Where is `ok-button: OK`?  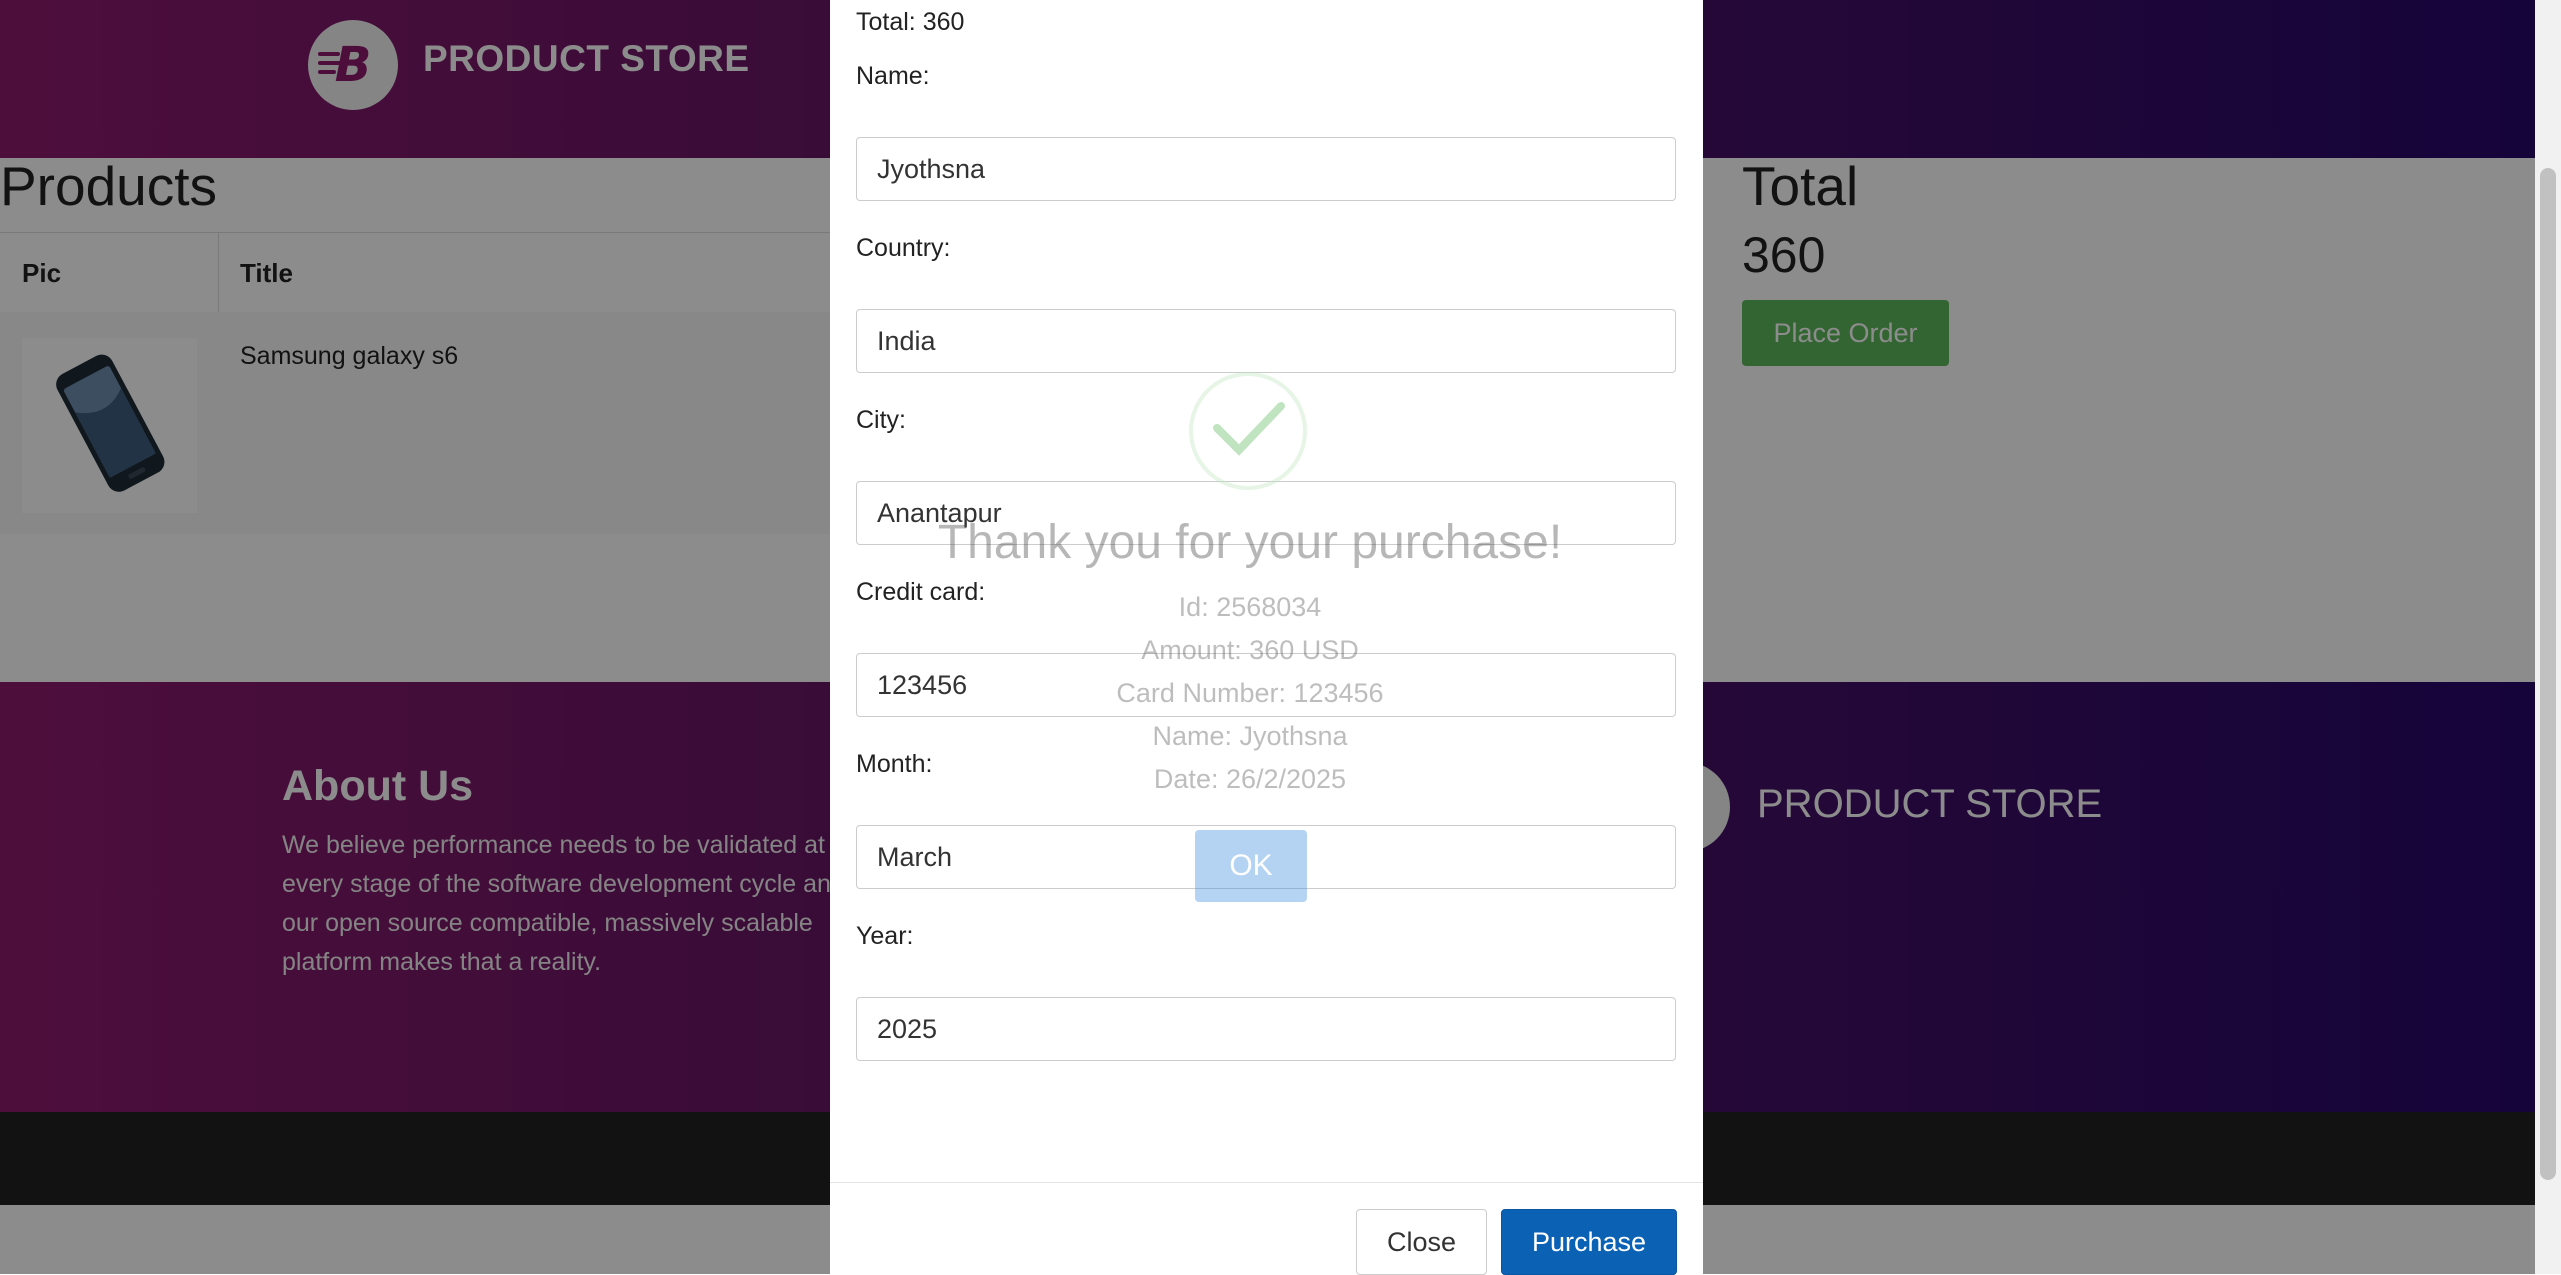 ok-button: OK is located at coordinates (1251, 866).